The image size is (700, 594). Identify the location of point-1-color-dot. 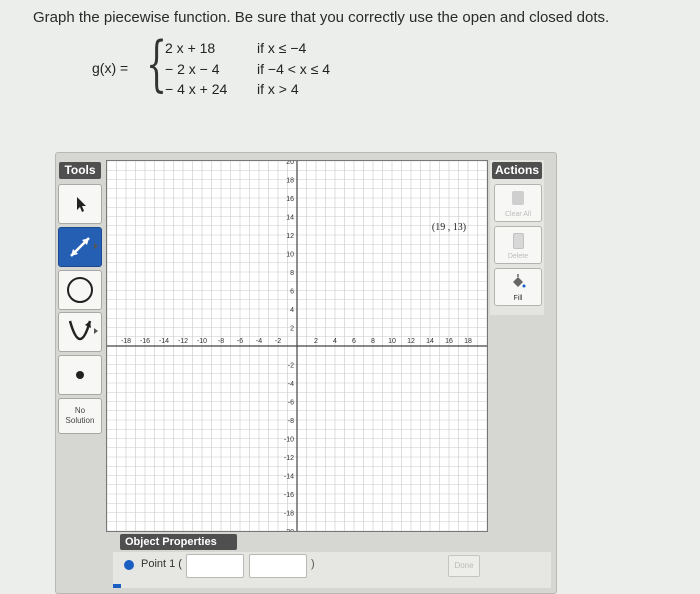
(129, 565).